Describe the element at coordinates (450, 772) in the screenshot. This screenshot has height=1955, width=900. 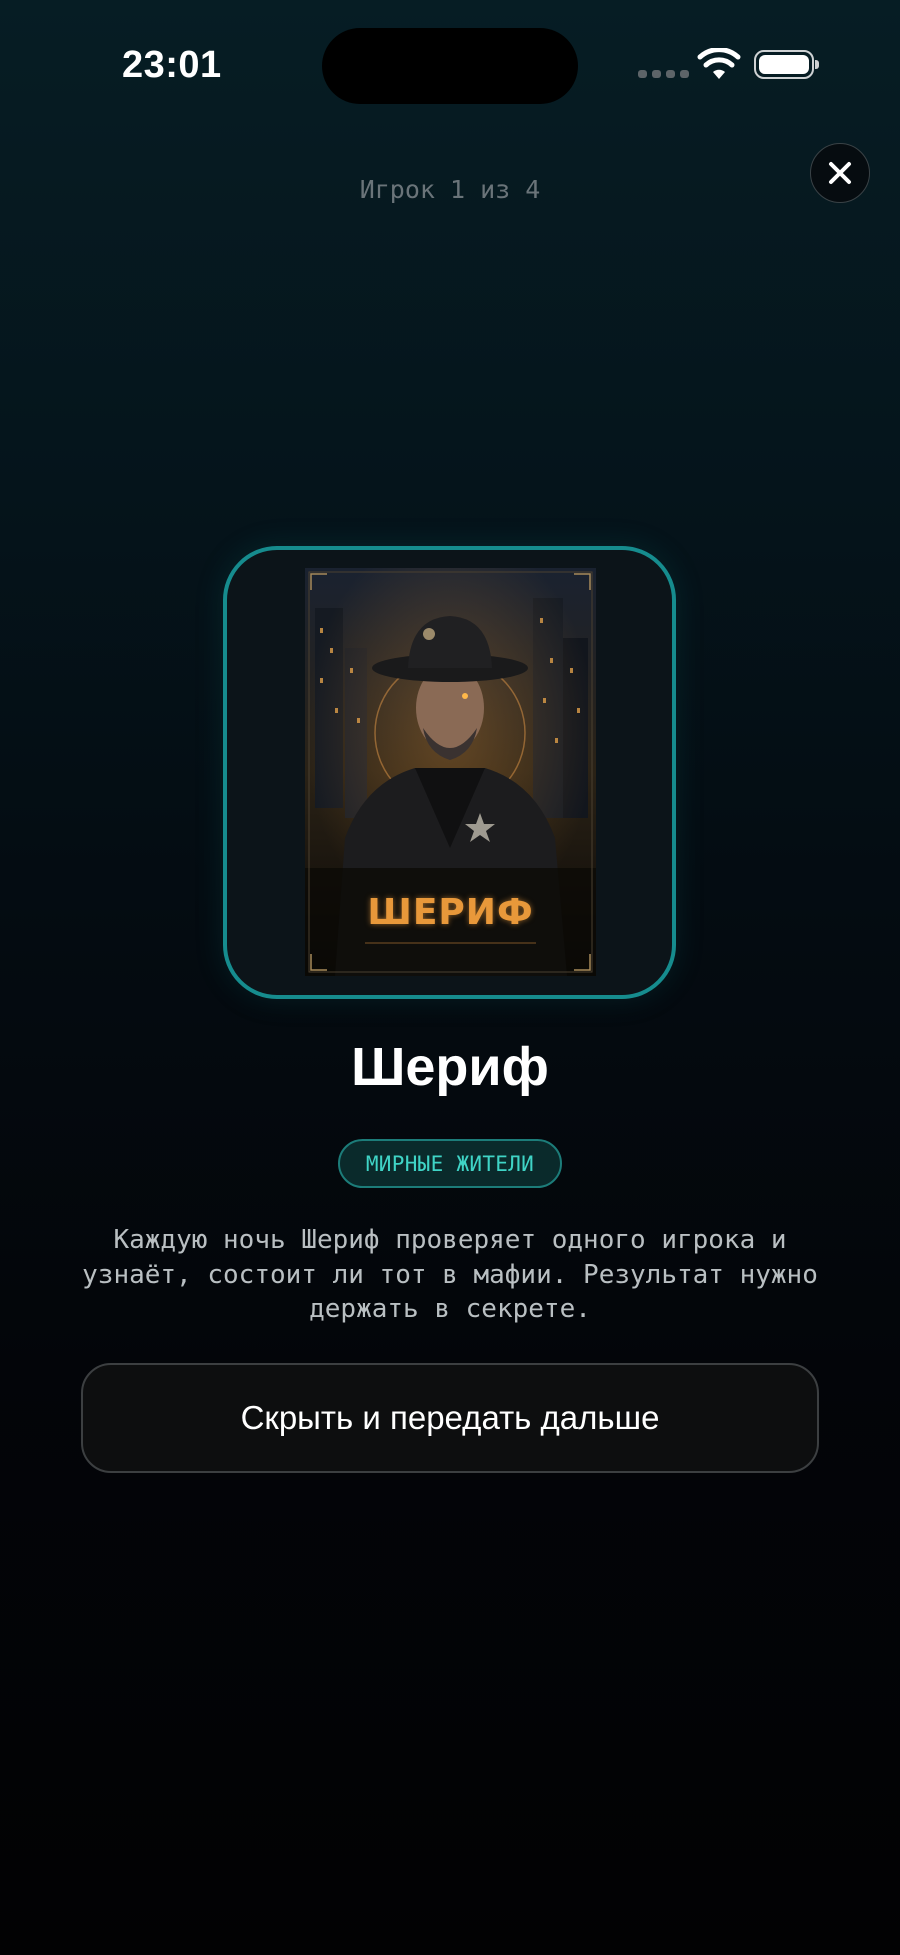
I see `role-card-image: ШЕРИФ` at that location.